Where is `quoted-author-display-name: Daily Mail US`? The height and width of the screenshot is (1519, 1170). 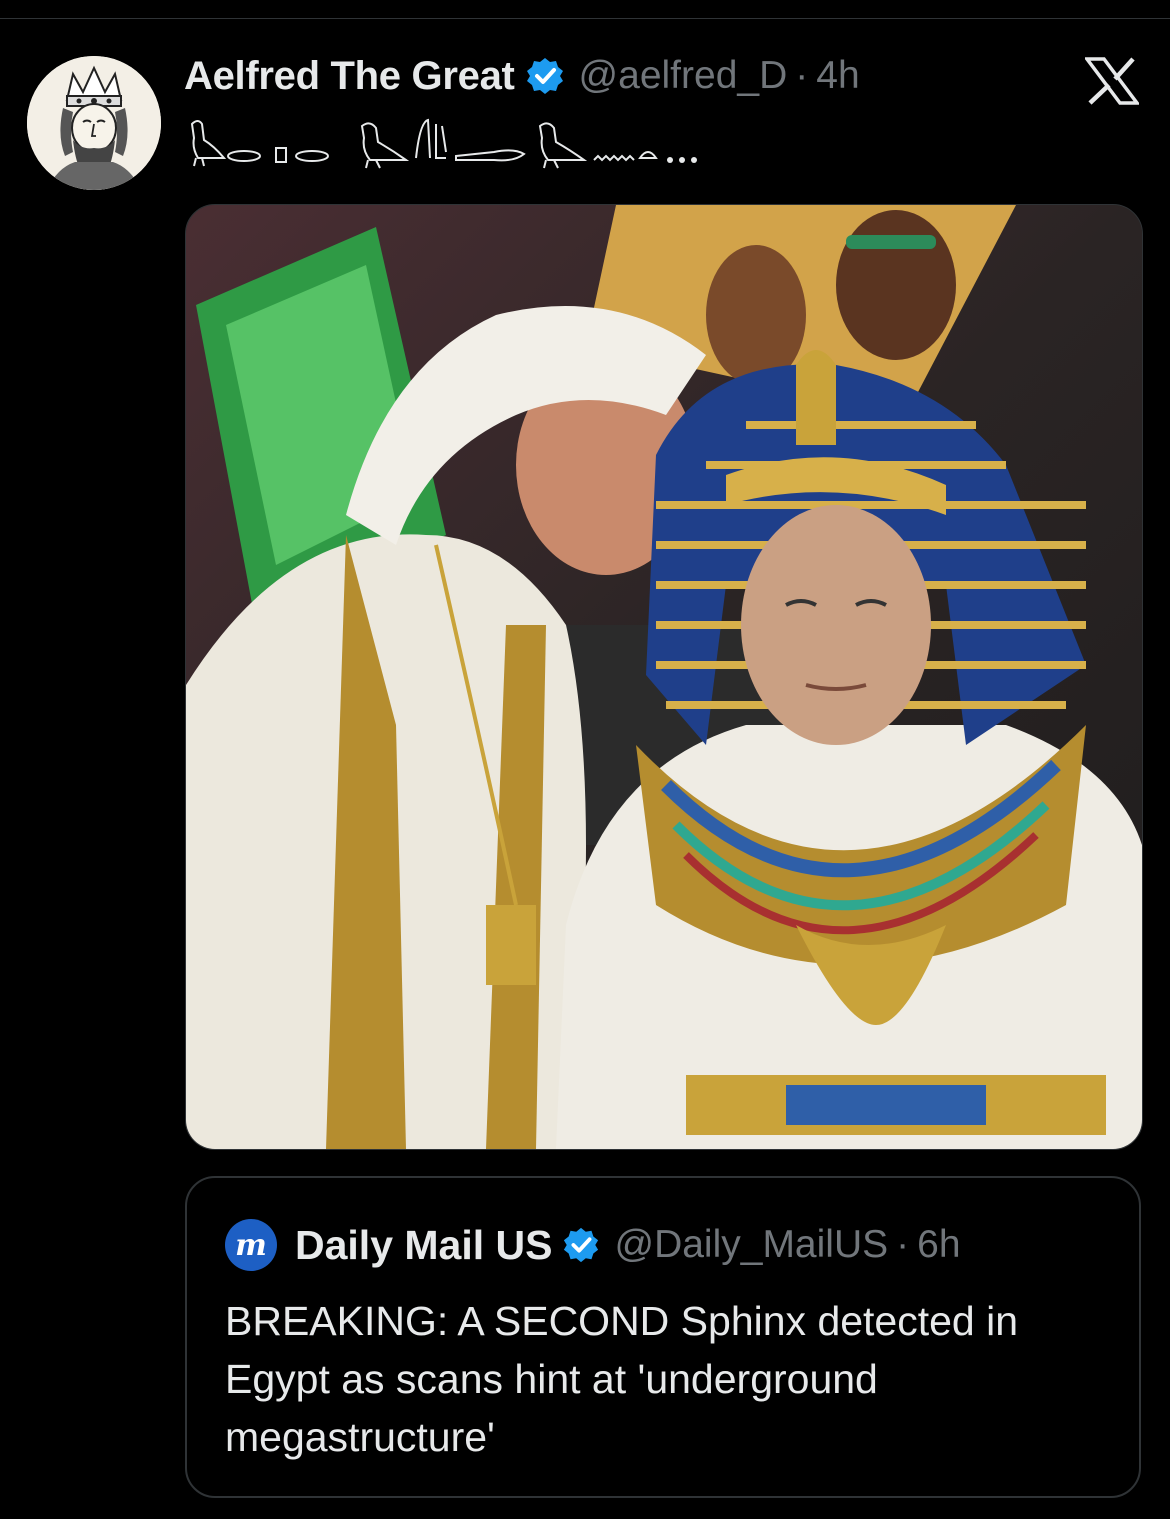
quoted-author-display-name: Daily Mail US is located at coordinates (423, 1245).